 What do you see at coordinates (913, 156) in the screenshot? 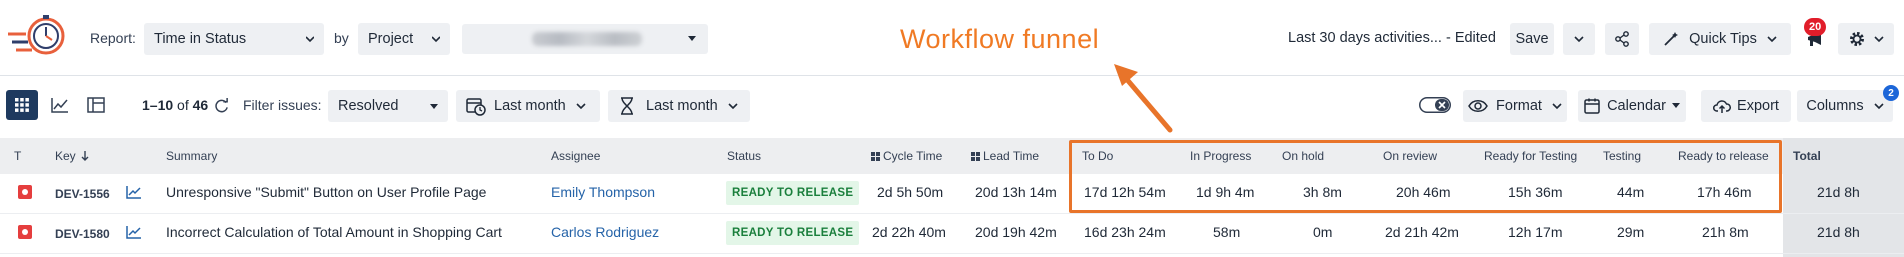
I see `col-header-cycle-time-label: Cycle Time` at bounding box center [913, 156].